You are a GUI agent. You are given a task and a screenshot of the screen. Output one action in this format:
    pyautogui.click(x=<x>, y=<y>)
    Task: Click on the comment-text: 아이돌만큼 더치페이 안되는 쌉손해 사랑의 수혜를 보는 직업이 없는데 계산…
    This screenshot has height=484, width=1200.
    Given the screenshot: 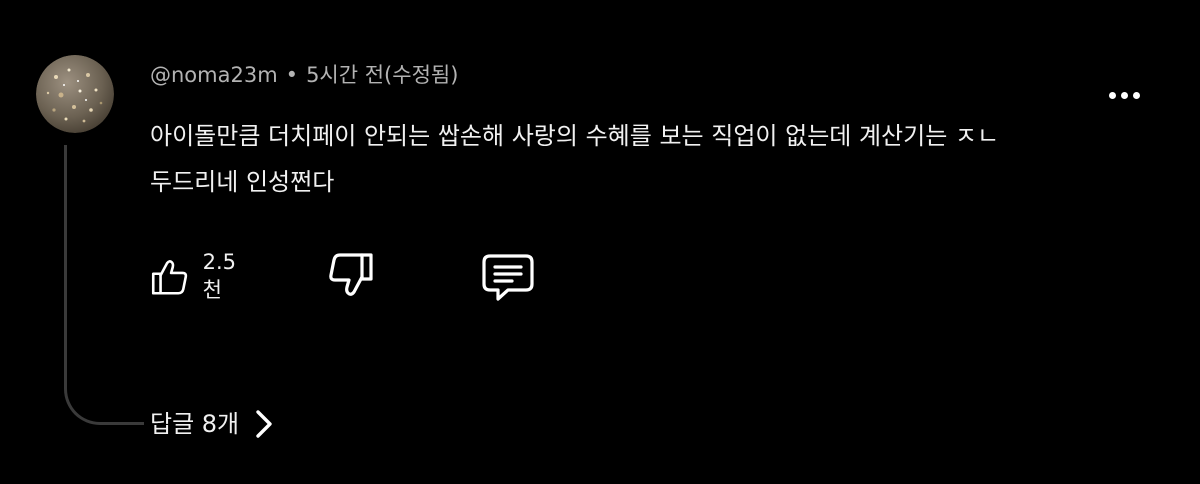 What is the action you would take?
    pyautogui.click(x=575, y=159)
    